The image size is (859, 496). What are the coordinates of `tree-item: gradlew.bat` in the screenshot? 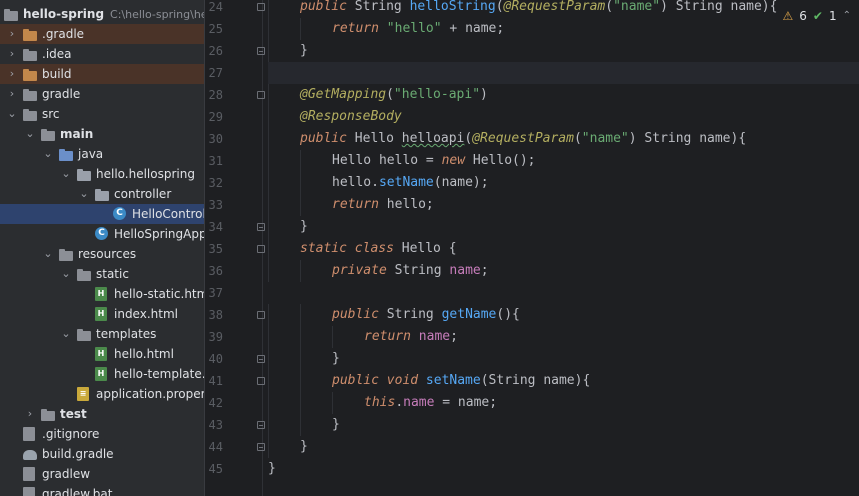 It's located at (102, 490).